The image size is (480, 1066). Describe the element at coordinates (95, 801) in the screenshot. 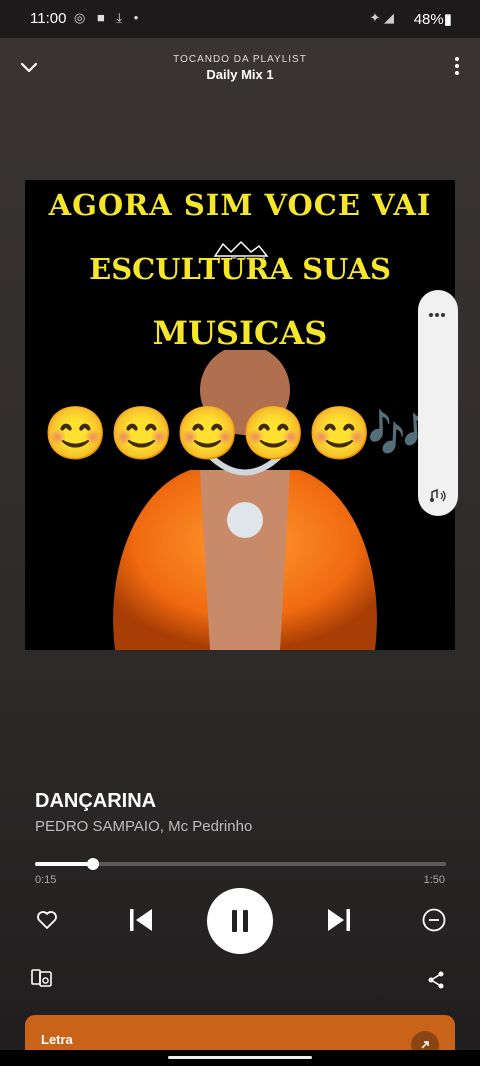

I see `track-title: DANÇARINA` at that location.